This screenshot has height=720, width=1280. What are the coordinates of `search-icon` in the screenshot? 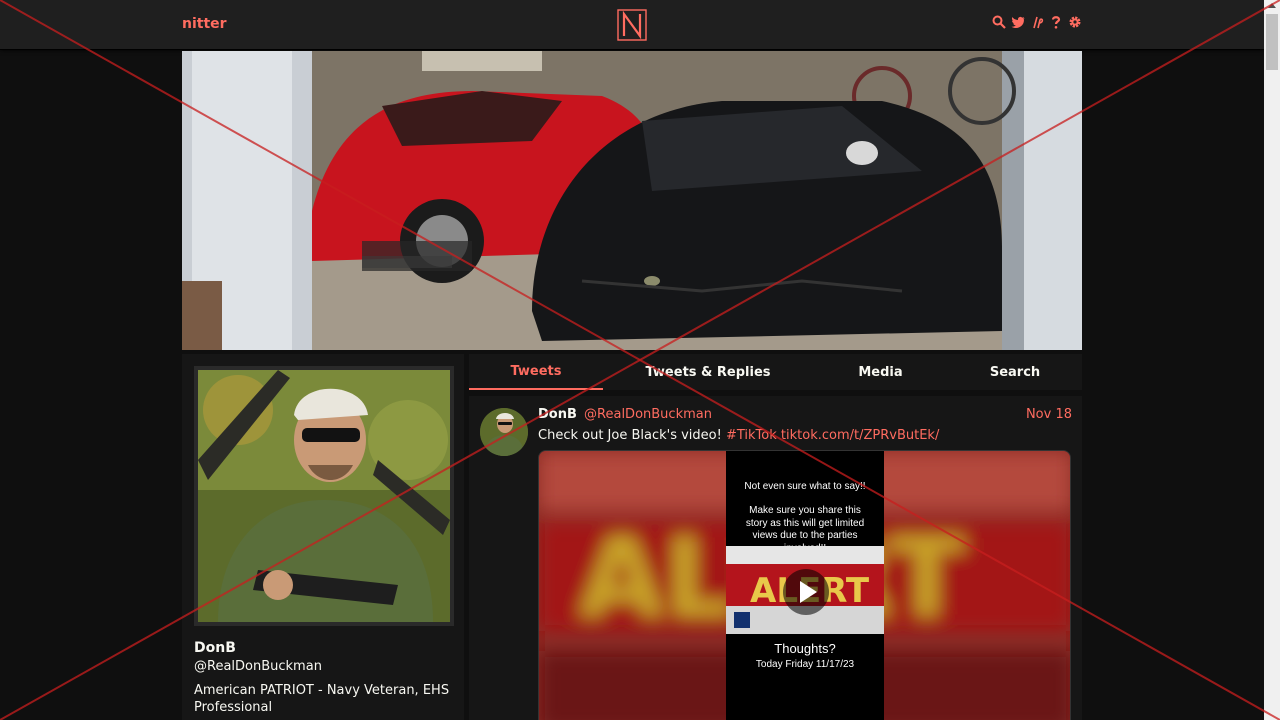 It's located at (999, 22).